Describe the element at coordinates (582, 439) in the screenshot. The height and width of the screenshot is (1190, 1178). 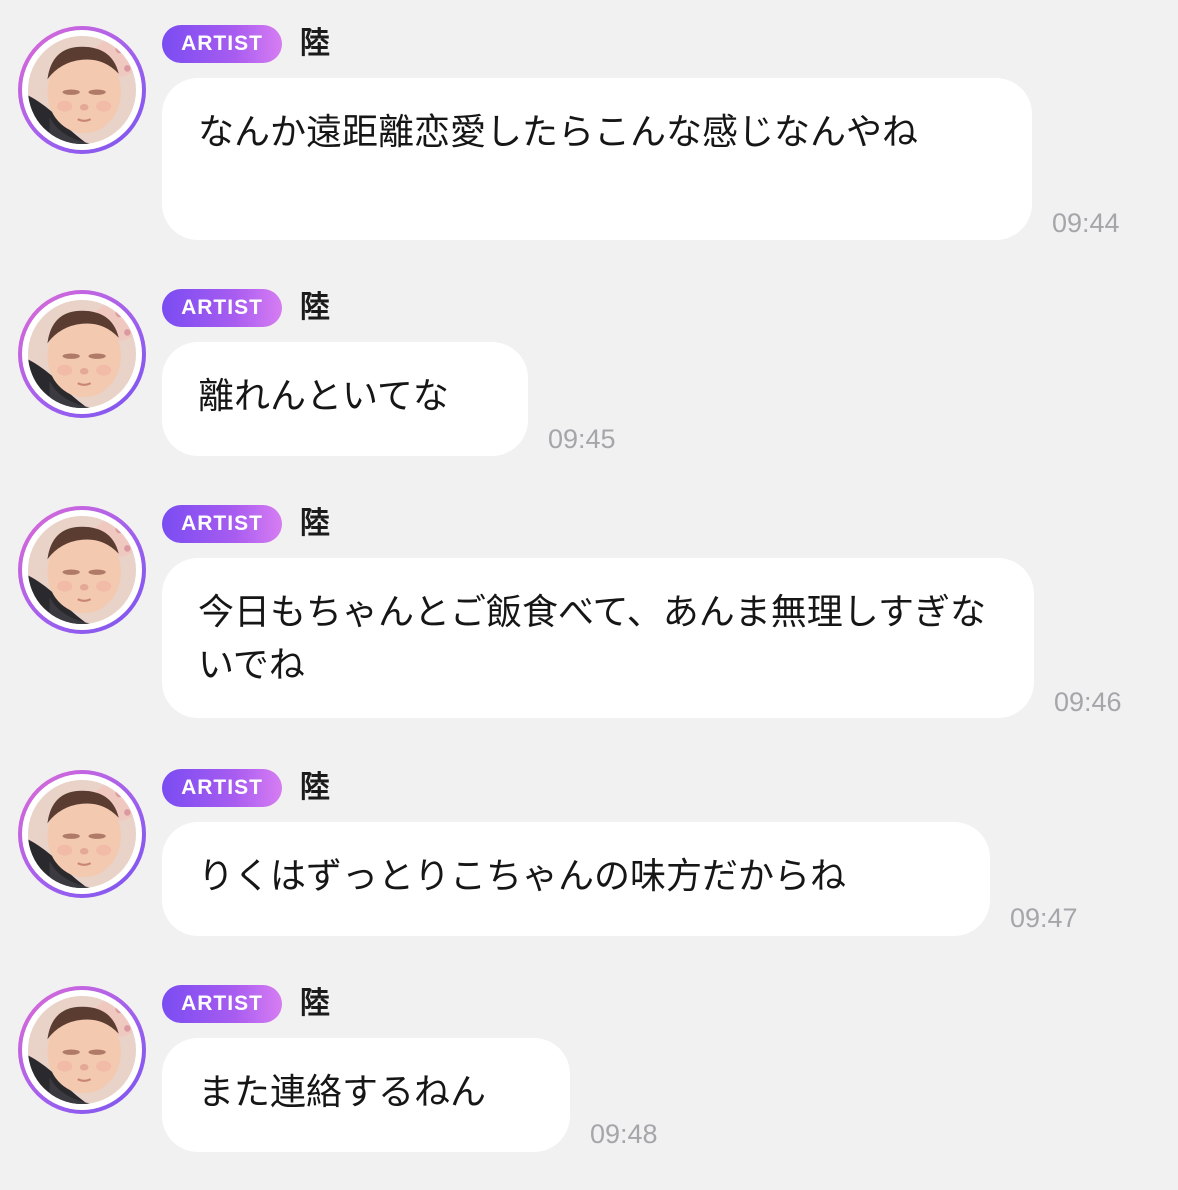
I see `message-timestamp: 09:45` at that location.